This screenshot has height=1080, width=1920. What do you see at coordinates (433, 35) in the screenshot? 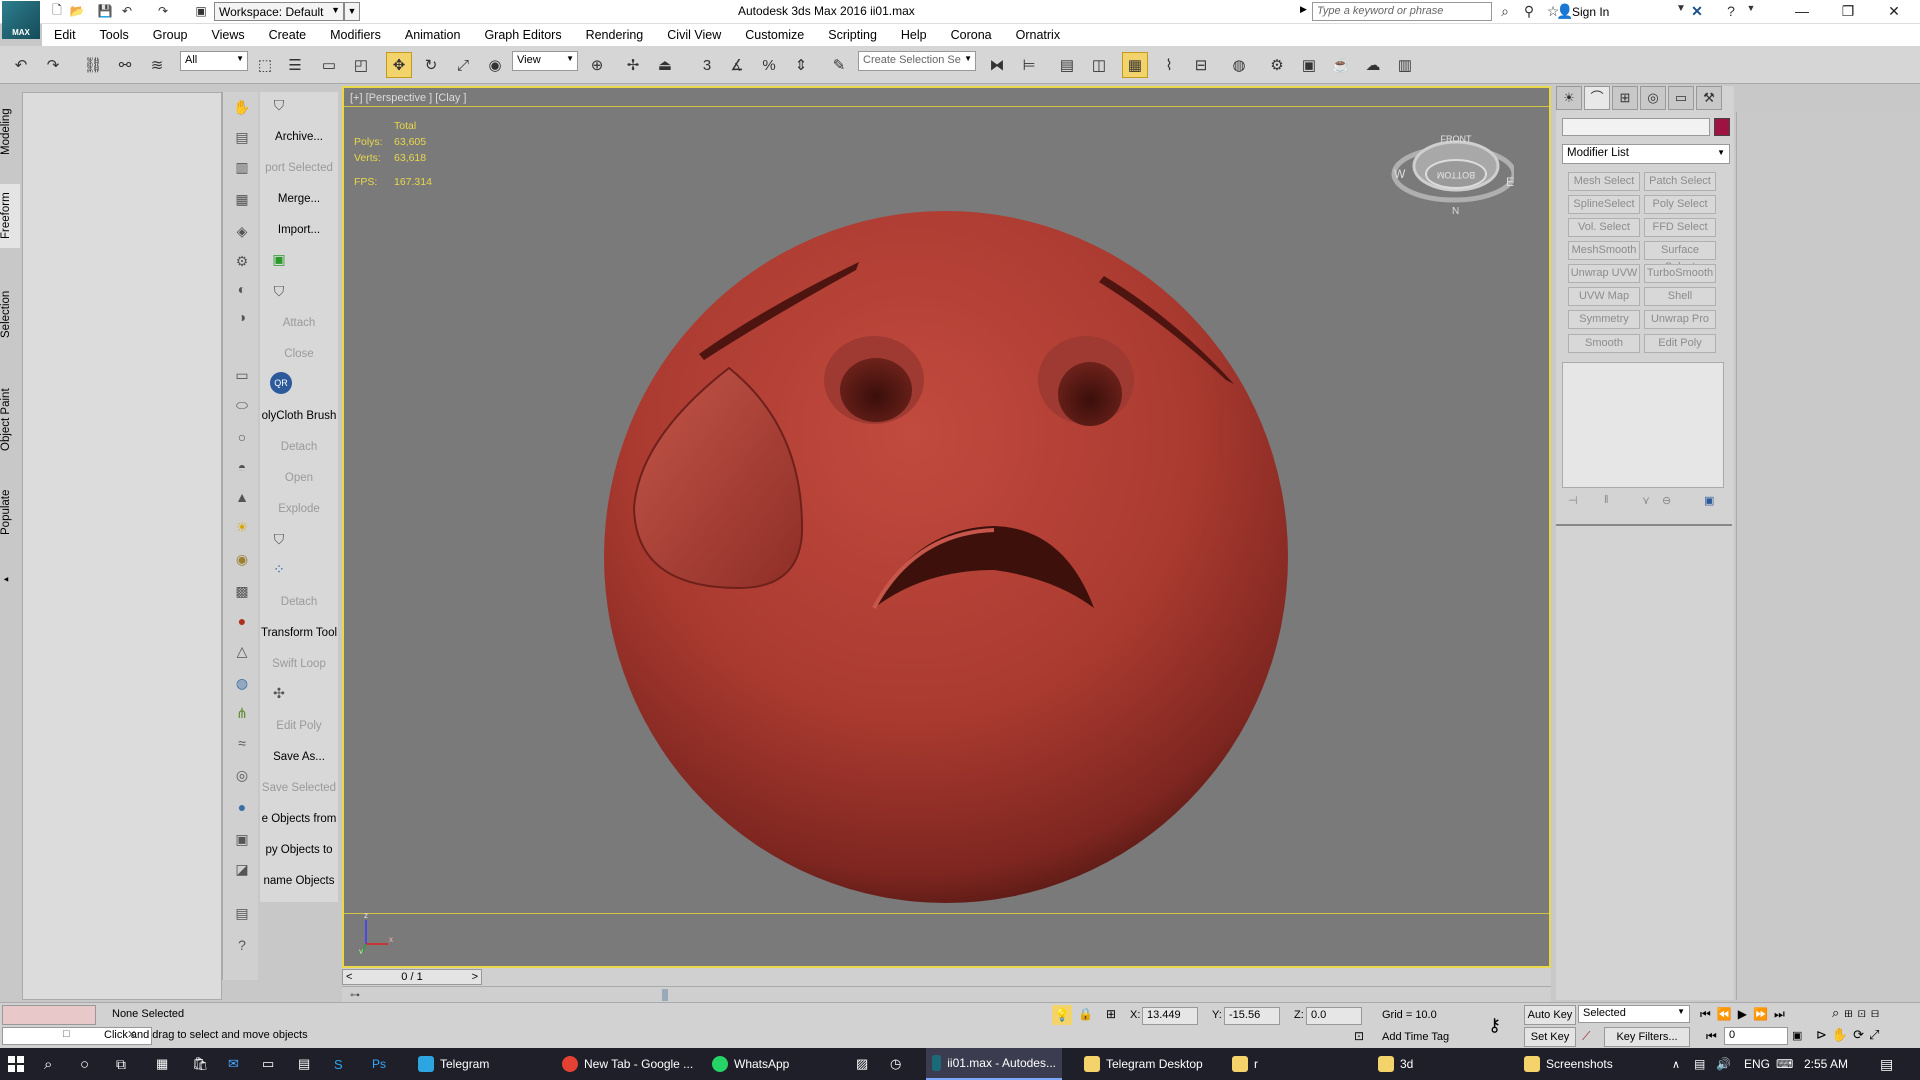
I see `menu-animation: Animation` at bounding box center [433, 35].